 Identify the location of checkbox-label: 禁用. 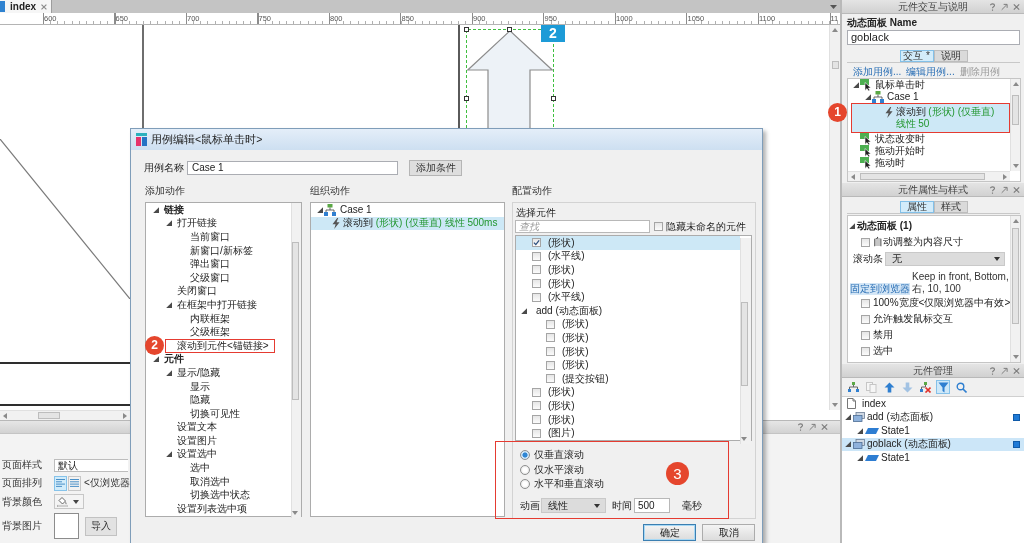
(883, 335).